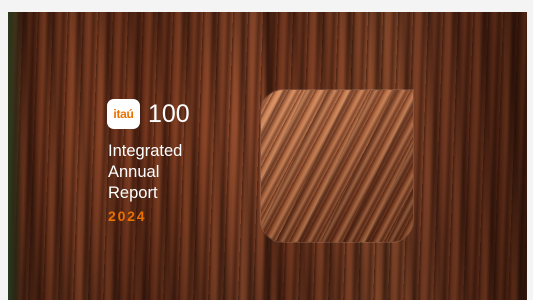 The height and width of the screenshot is (300, 533). I want to click on title-line-1: Integrated, so click(145, 151).